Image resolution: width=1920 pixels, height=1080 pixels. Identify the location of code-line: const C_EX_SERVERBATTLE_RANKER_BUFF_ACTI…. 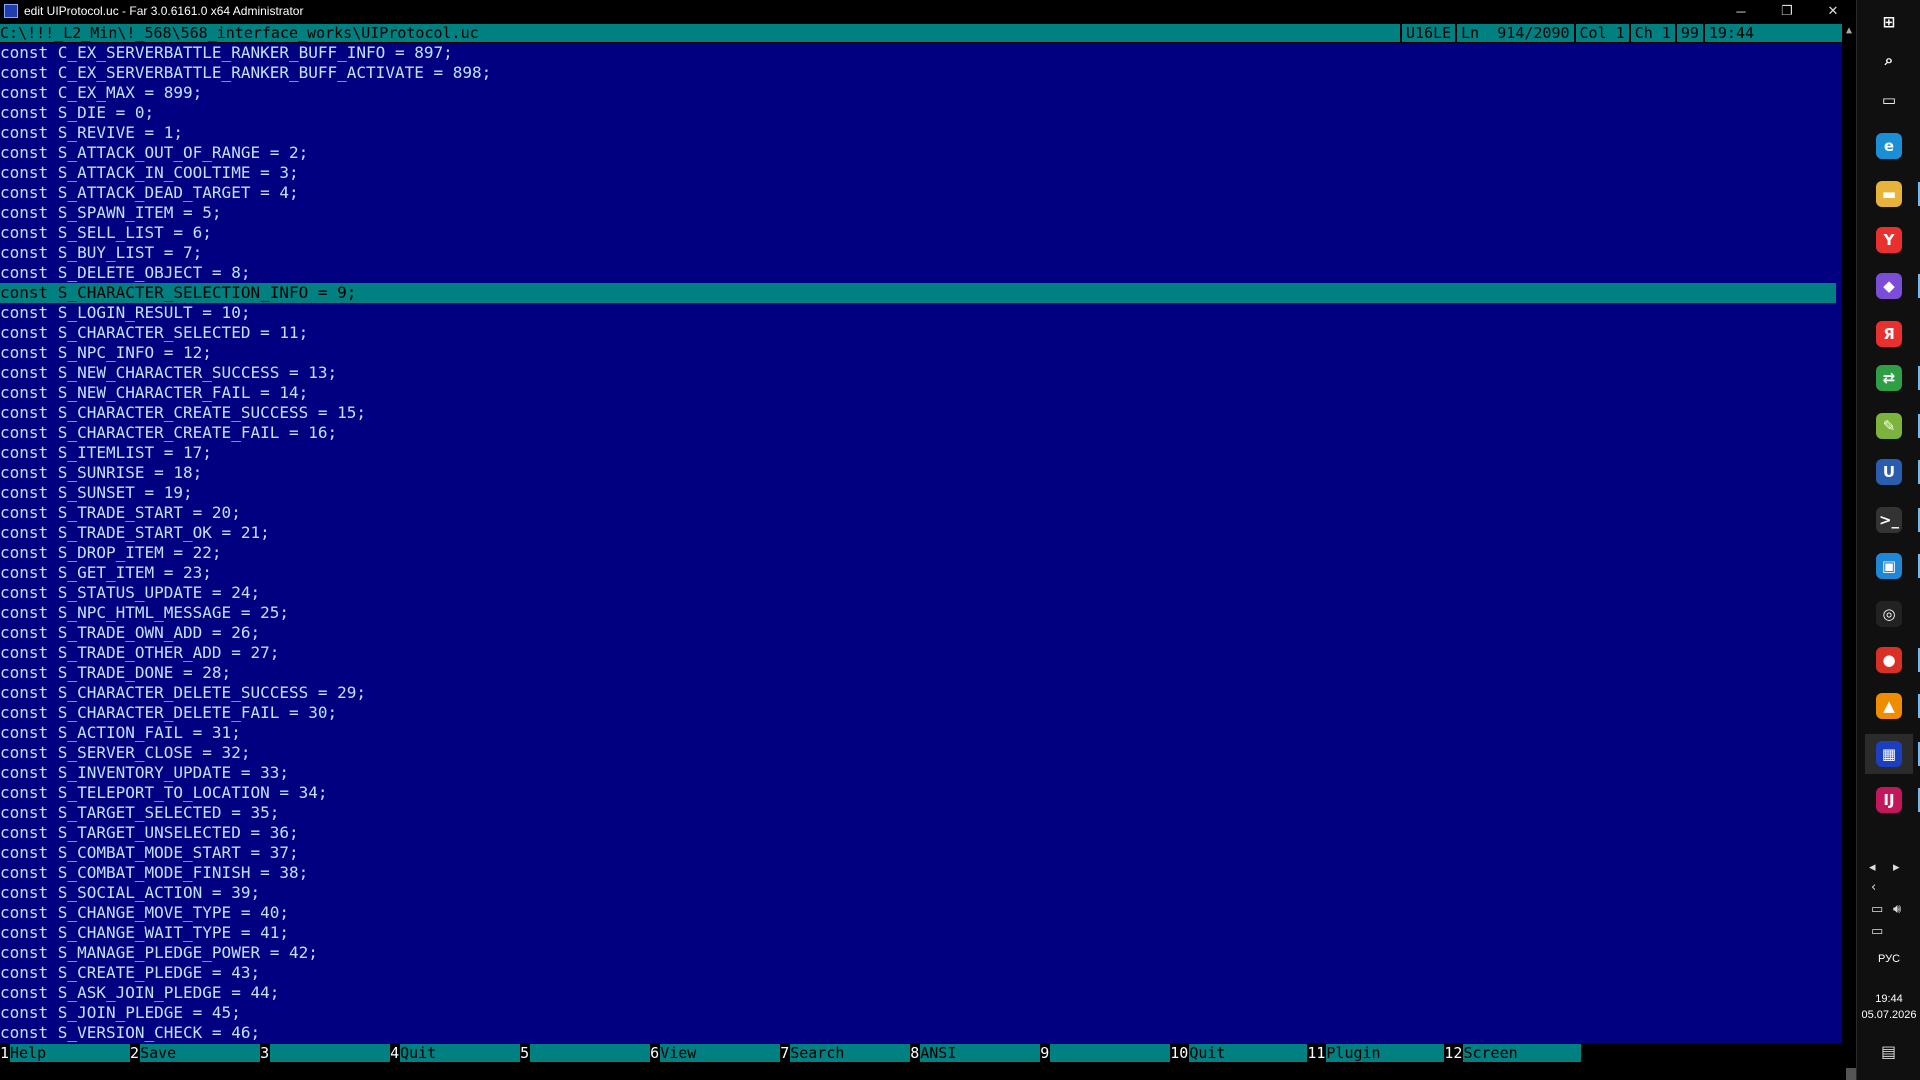
(921, 73).